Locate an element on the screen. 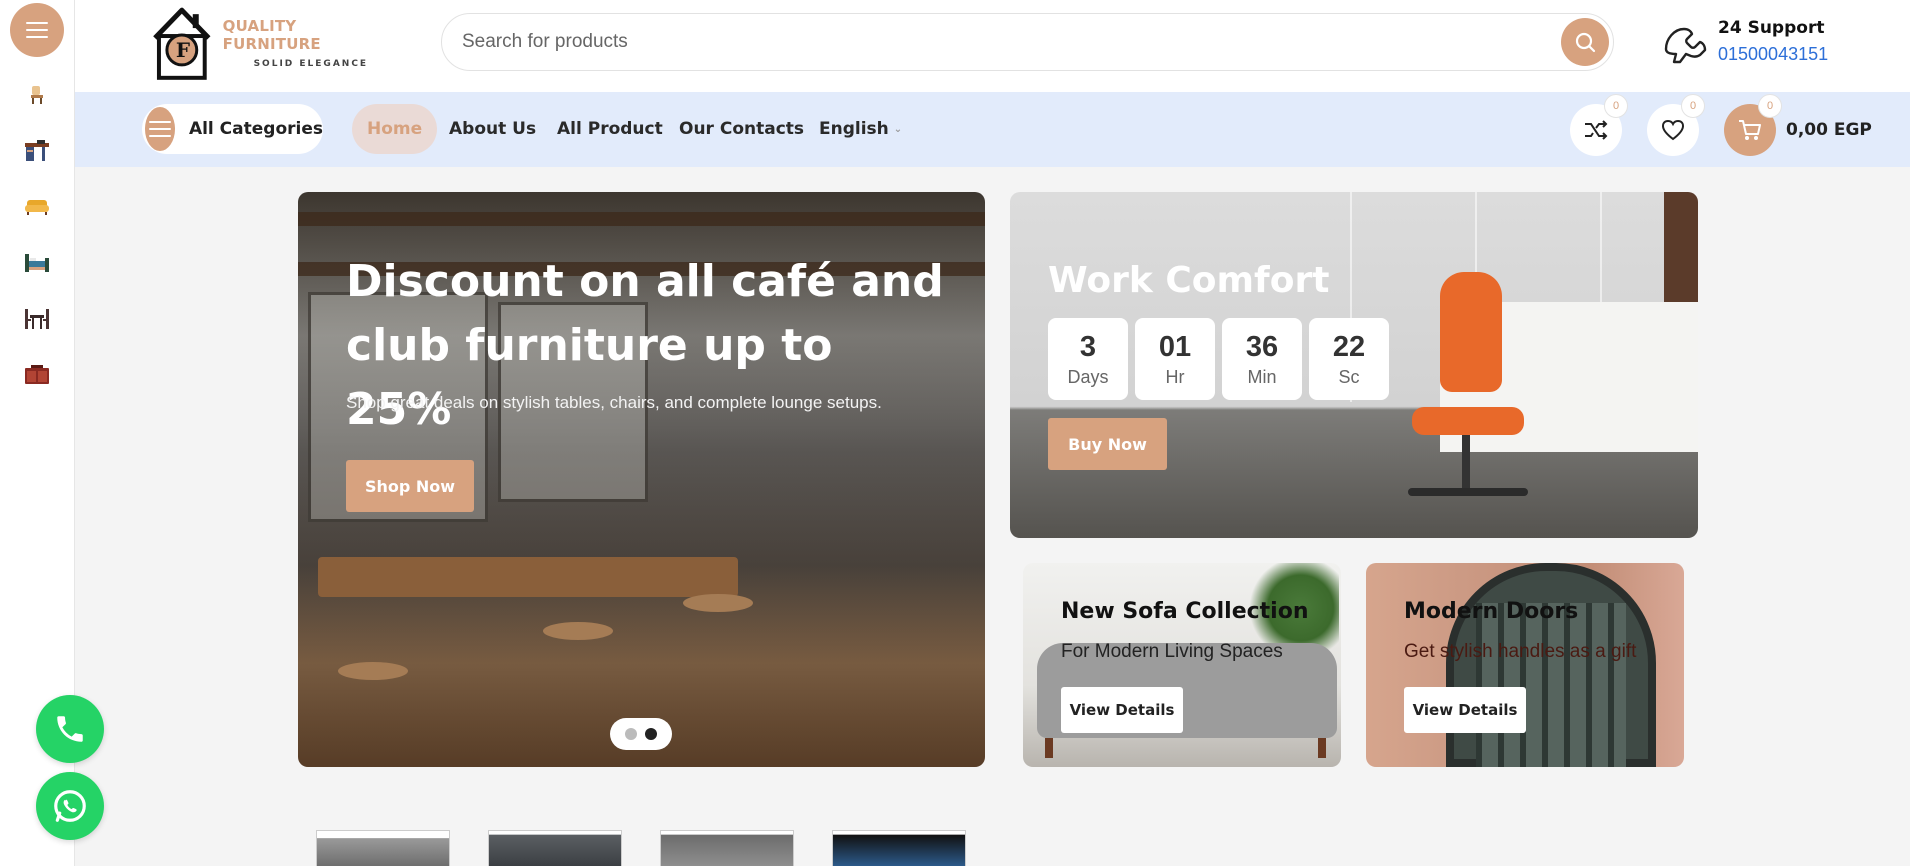 The height and width of the screenshot is (866, 1910). cart-icon is located at coordinates (1750, 130).